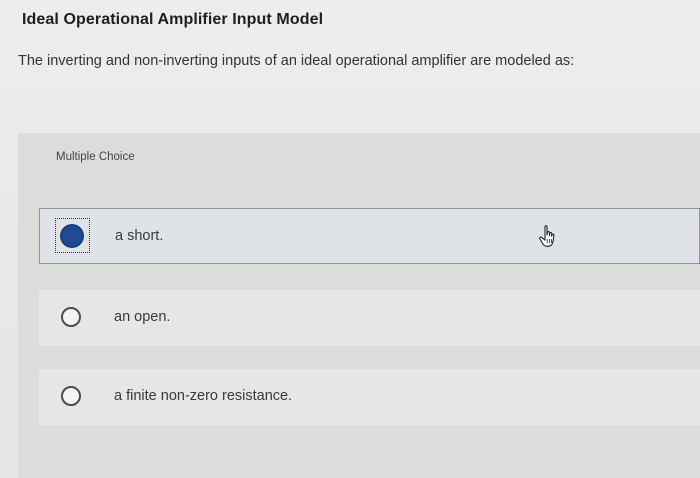  Describe the element at coordinates (173, 19) in the screenshot. I see `page-title: Ideal Operational Amplifier Input Model` at that location.